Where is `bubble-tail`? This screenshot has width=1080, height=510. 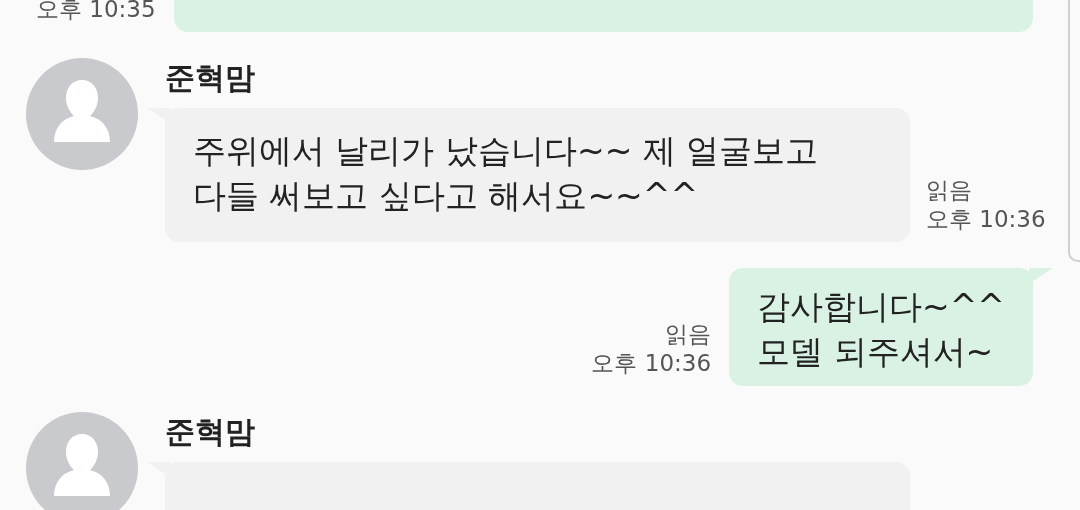 bubble-tail is located at coordinates (1041, 276).